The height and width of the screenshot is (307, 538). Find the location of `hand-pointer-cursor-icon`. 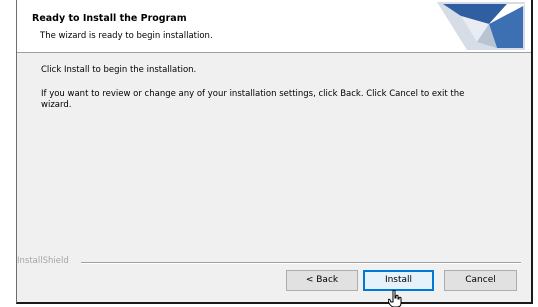

hand-pointer-cursor-icon is located at coordinates (395, 298).